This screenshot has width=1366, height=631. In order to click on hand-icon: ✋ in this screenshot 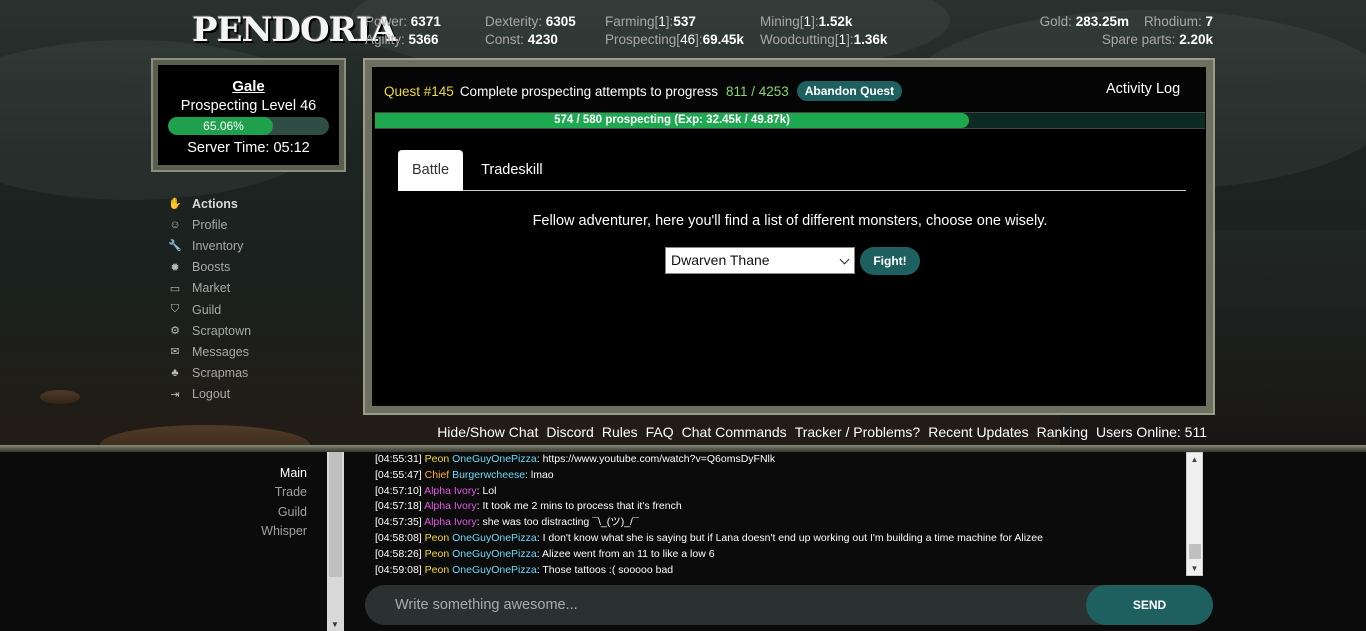, I will do `click(175, 204)`.